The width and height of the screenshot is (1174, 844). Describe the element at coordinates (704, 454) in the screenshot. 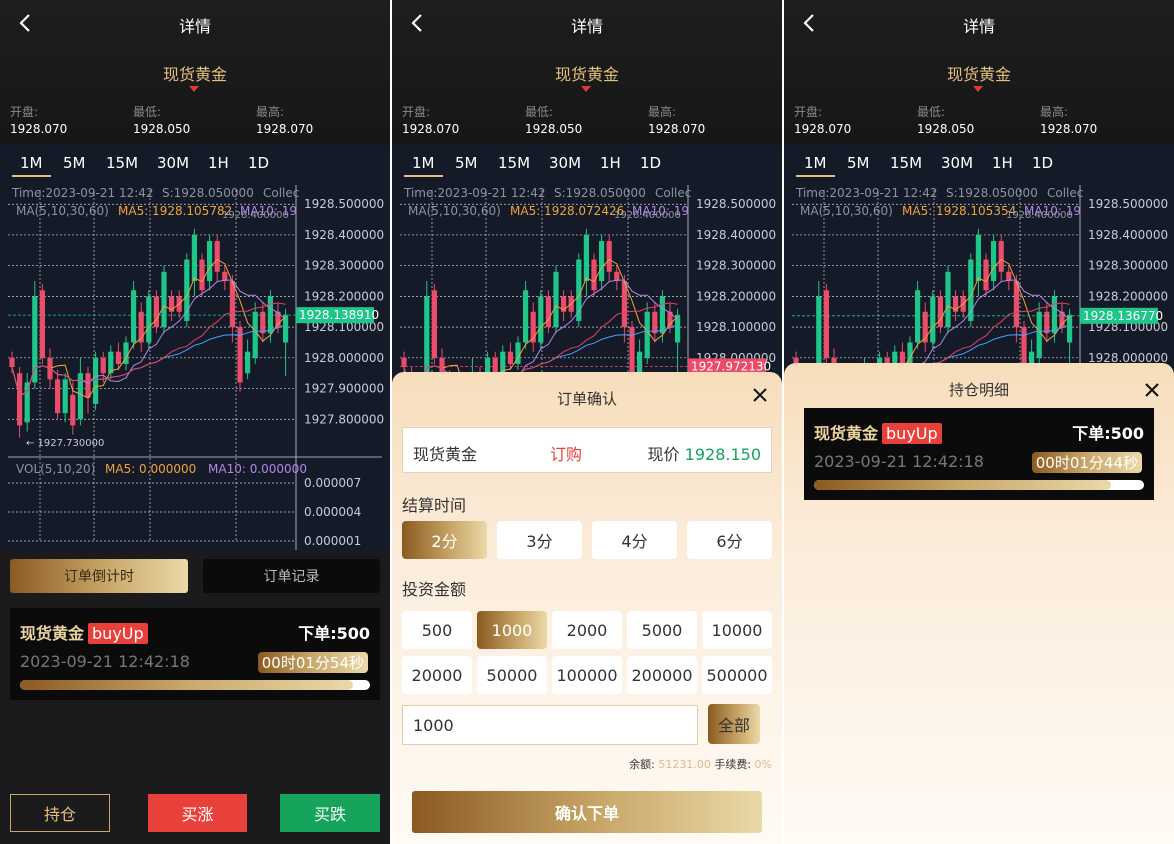

I see `current-price: 现价 1928.150` at that location.